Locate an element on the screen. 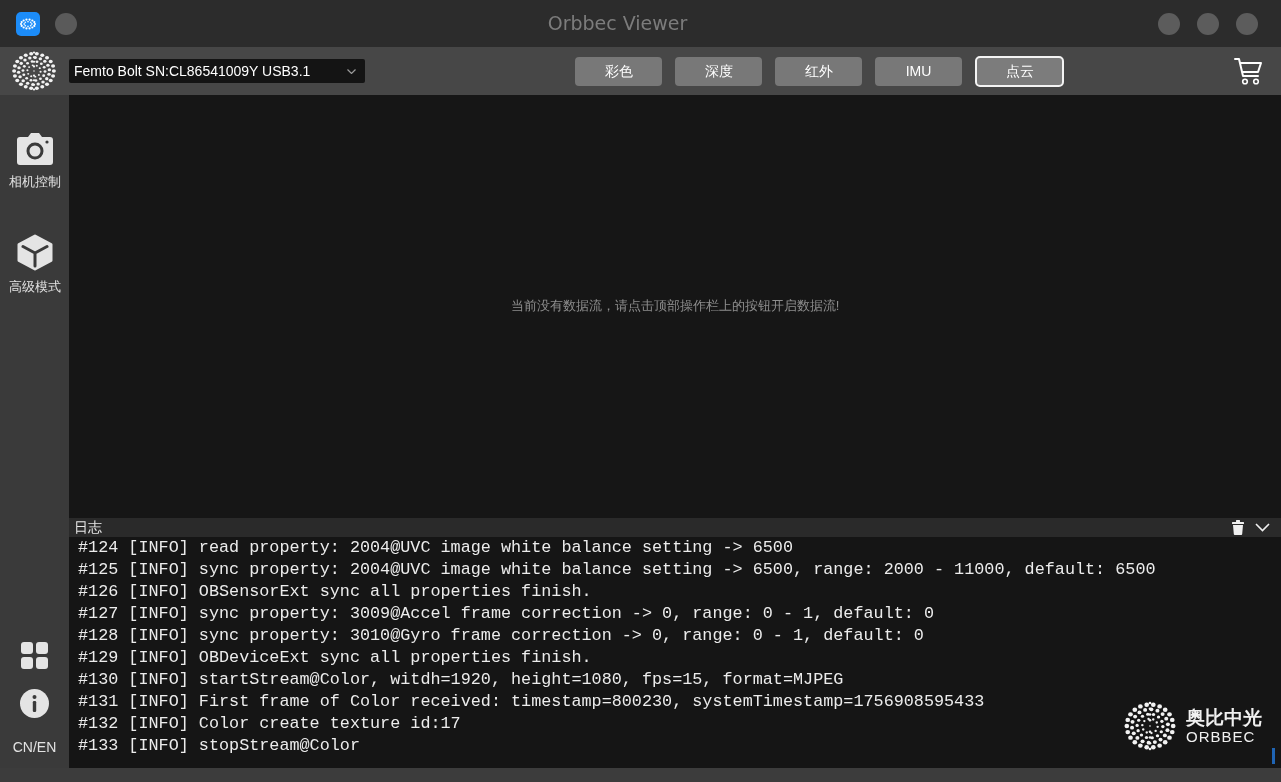 This screenshot has width=1281, height=782. log-line: #125 [INFO] sync property: 2004@UVC image white balance setting -> 6500, range: 2000 - 11000, default: 6500 is located at coordinates (617, 570).